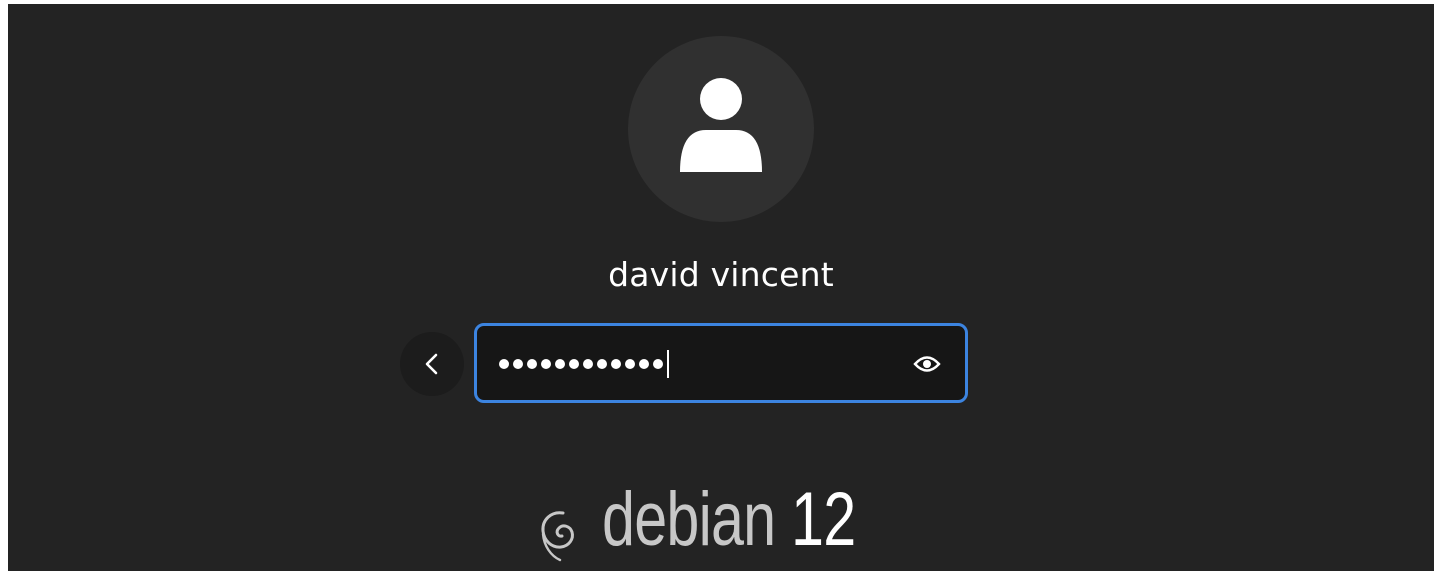 The width and height of the screenshot is (1446, 575). Describe the element at coordinates (823, 519) in the screenshot. I see `distro-version: 12` at that location.